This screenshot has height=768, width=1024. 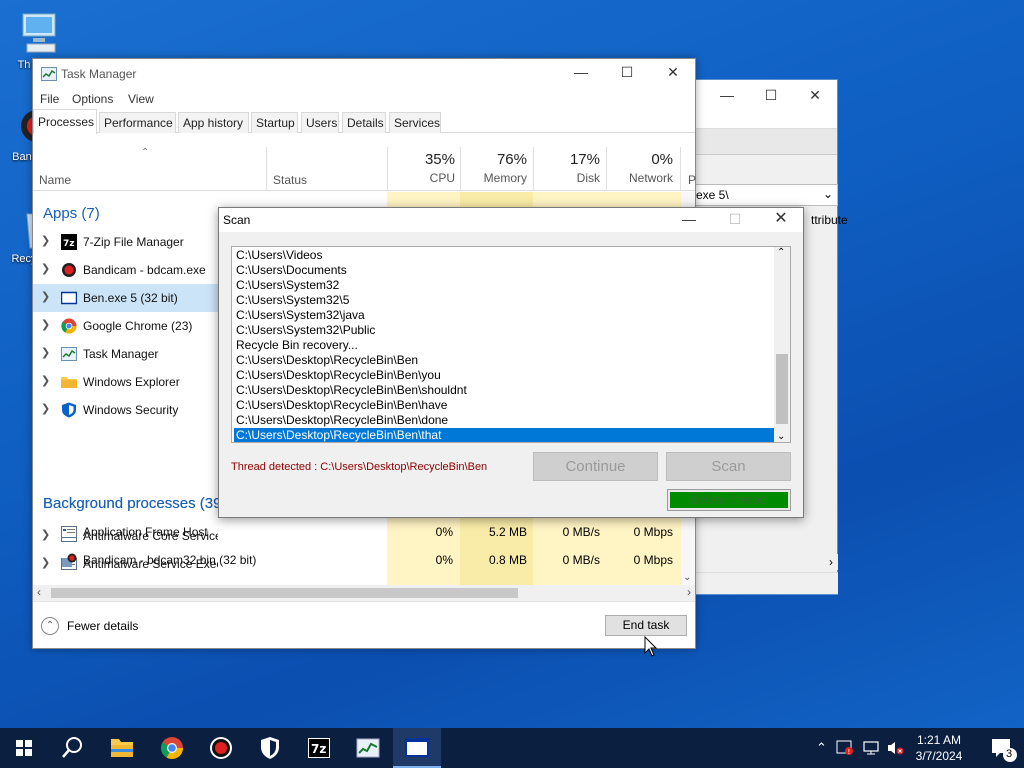 What do you see at coordinates (595, 466) in the screenshot?
I see `continue-button: Continue` at bounding box center [595, 466].